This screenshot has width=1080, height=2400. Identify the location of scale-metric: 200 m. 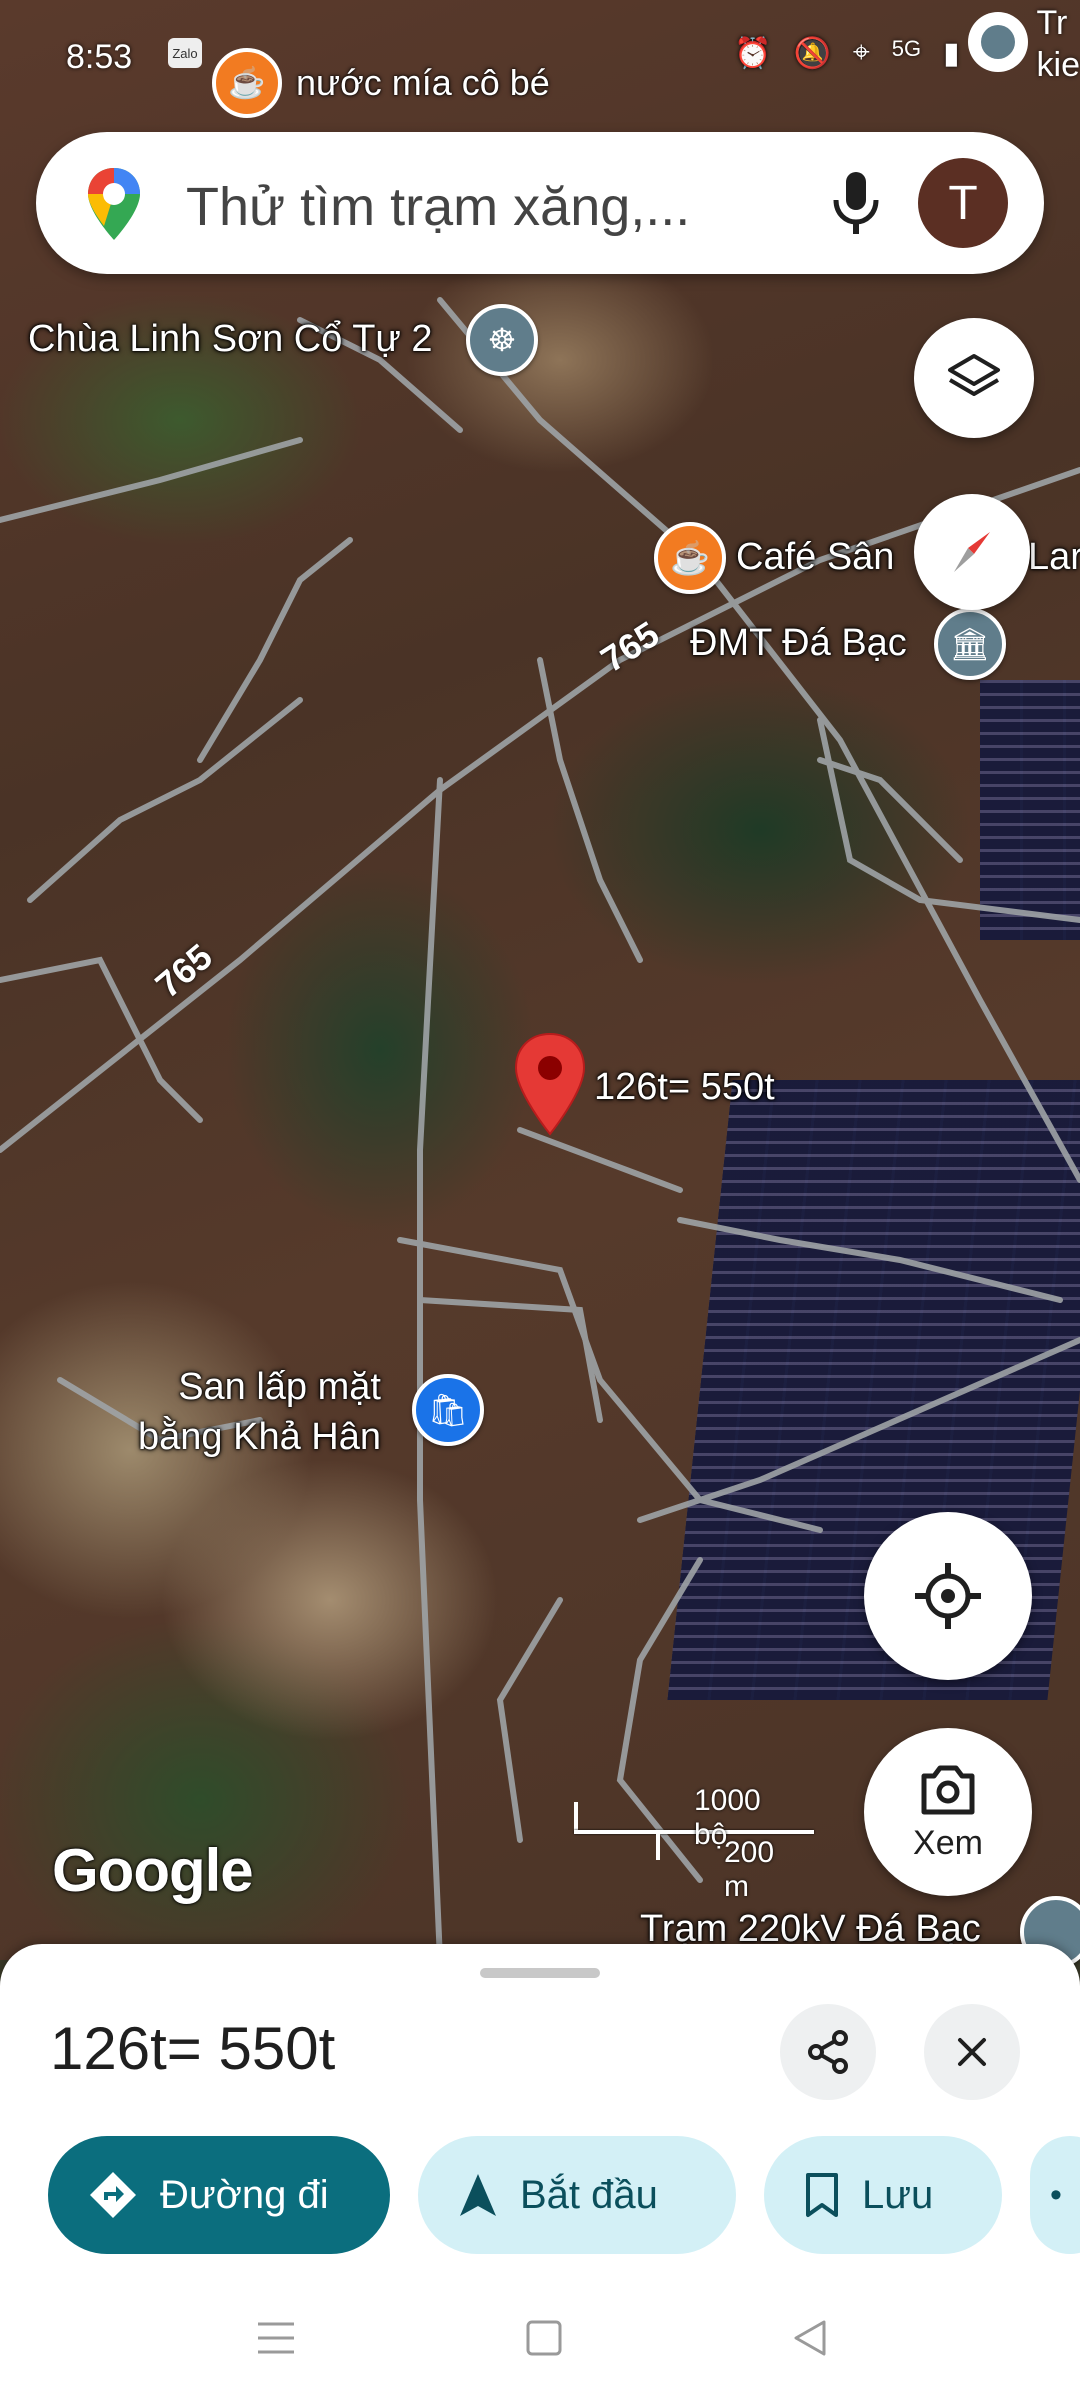
(749, 1869).